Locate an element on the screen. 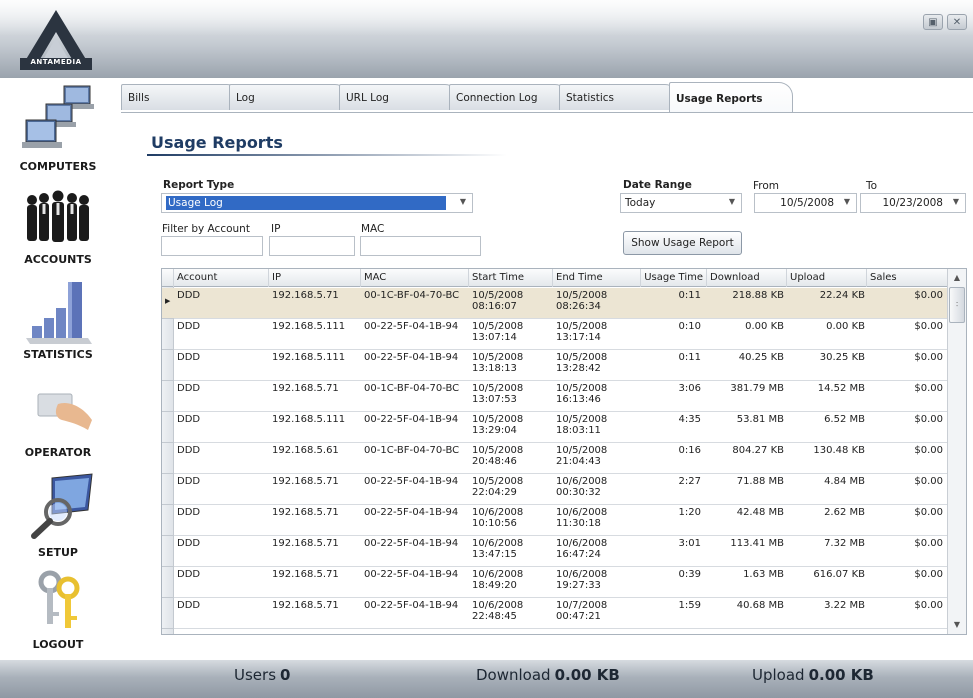 The image size is (973, 698). column-header-download: Download is located at coordinates (747, 278).